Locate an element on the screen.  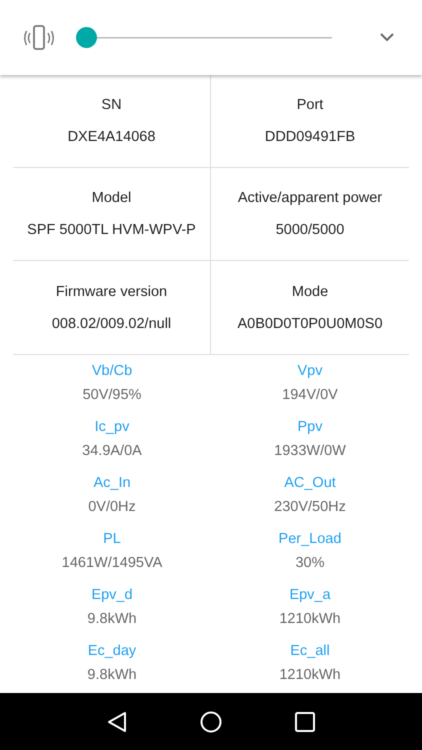
parameter-label: AC_Out is located at coordinates (310, 483).